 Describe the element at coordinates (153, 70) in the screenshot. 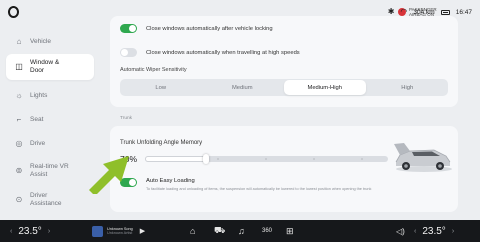

I see `wiper-sensitivity-label: Automatic Wiper Sensitivity` at that location.